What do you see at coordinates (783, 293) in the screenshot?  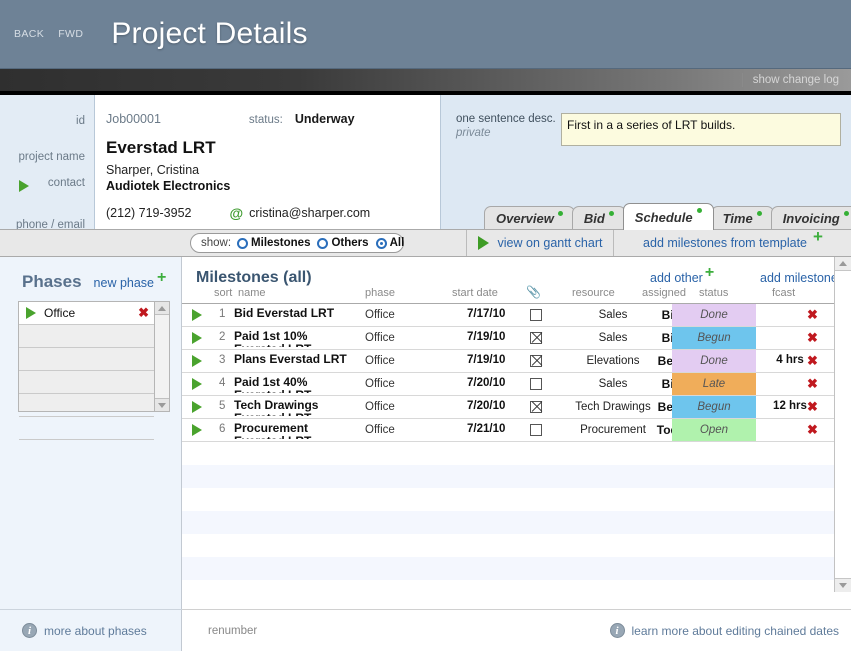 I see `column-header-fcast: fcast` at bounding box center [783, 293].